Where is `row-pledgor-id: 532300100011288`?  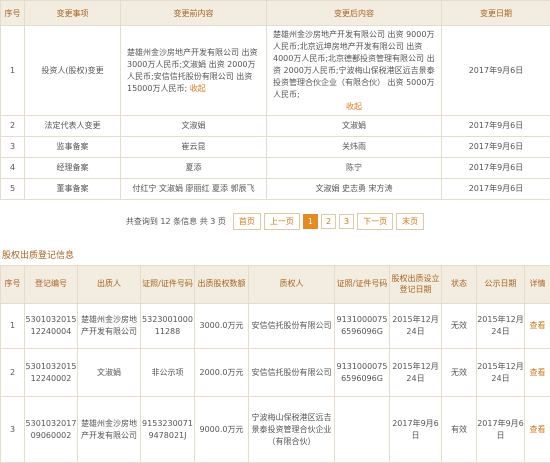
row-pledgor-id: 532300100011288 is located at coordinates (168, 326).